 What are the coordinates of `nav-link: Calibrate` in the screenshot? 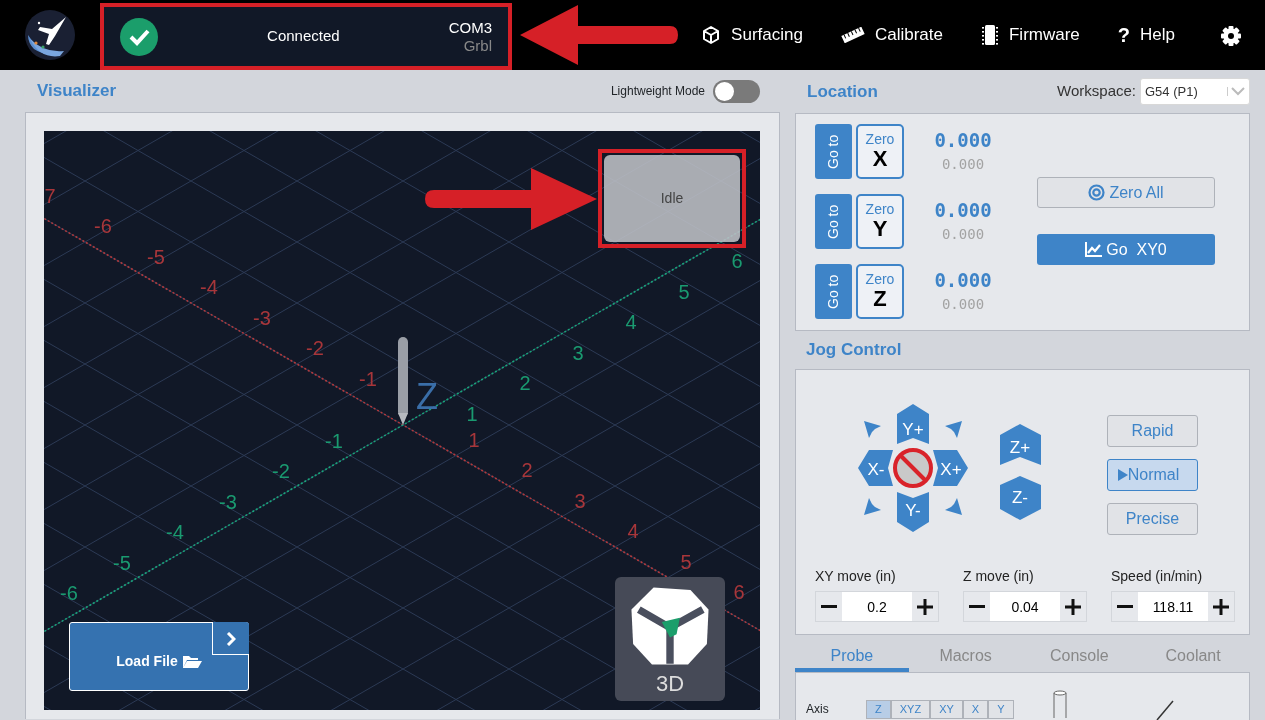 It's located at (891, 35).